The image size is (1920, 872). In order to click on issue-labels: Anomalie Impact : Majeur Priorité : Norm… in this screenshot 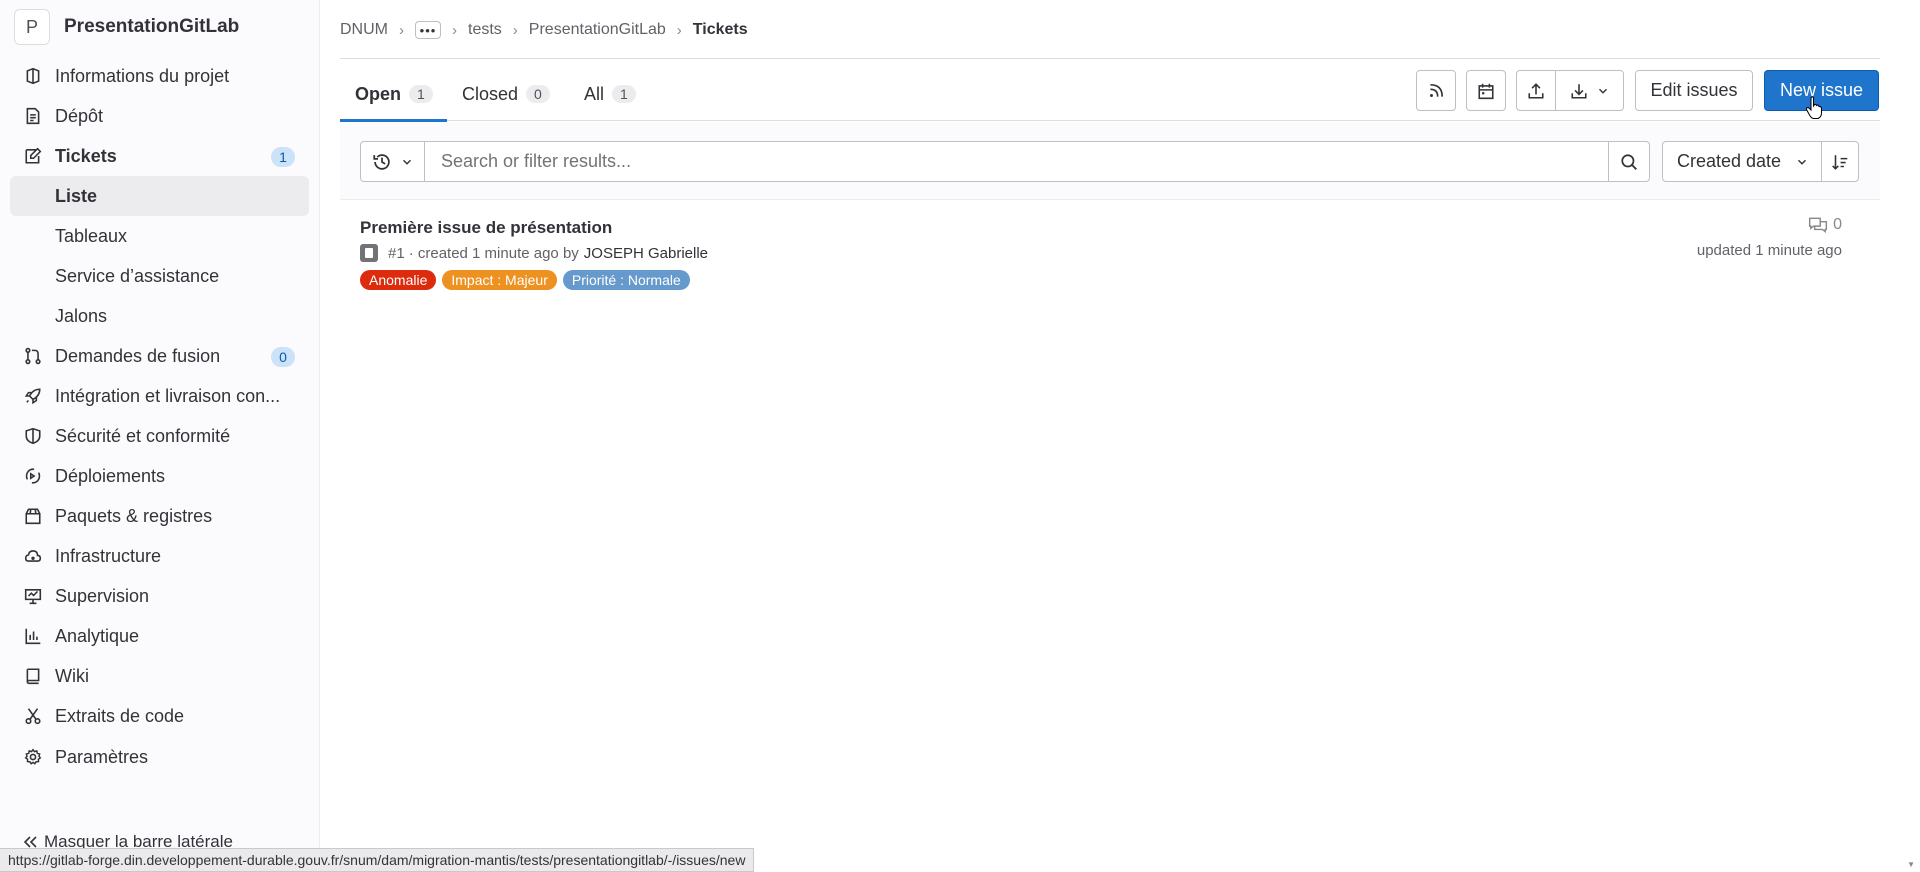, I will do `click(528, 280)`.